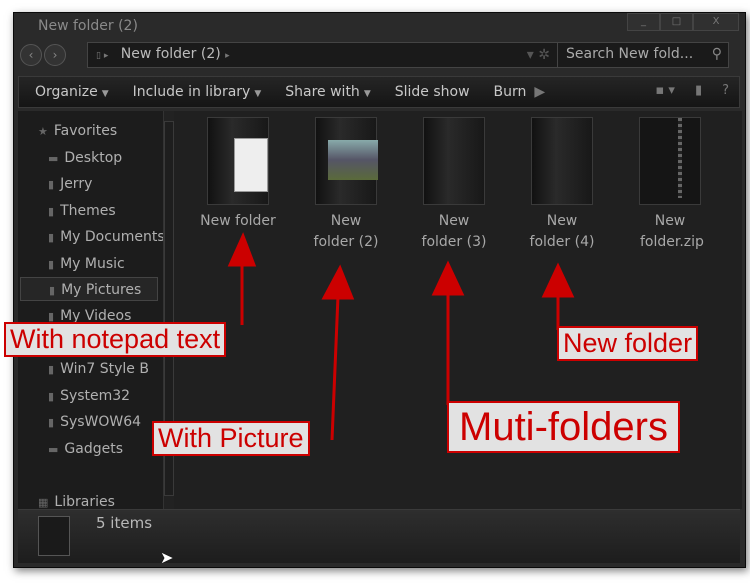 The height and width of the screenshot is (584, 750). I want to click on mouse-cursor-icon: ➤, so click(167, 557).